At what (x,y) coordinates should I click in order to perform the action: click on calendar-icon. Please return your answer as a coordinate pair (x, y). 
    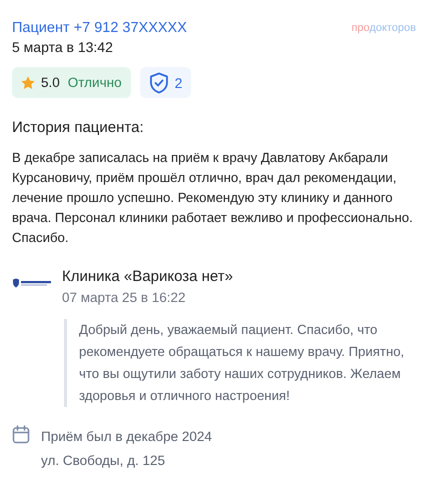
    Looking at the image, I should click on (21, 434).